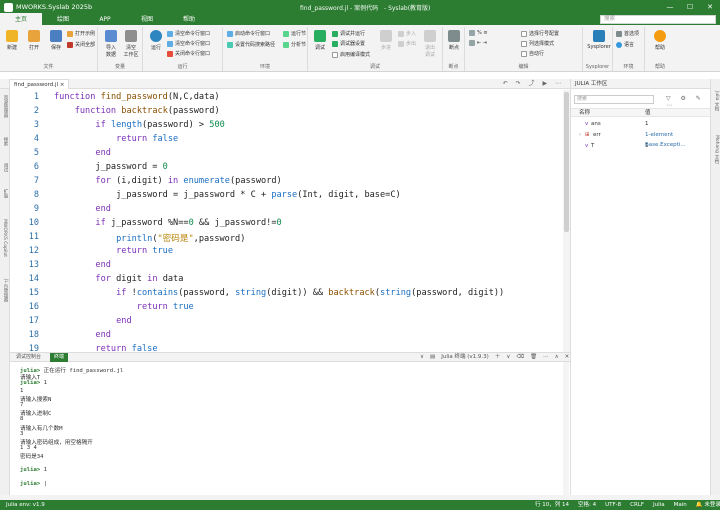 Image resolution: width=720 pixels, height=510 pixels. Describe the element at coordinates (28, 448) in the screenshot. I see `terminal-line: 1 3 4` at that location.